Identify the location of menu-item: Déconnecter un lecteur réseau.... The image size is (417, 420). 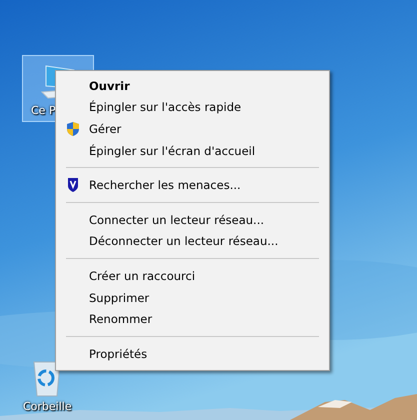
(192, 241).